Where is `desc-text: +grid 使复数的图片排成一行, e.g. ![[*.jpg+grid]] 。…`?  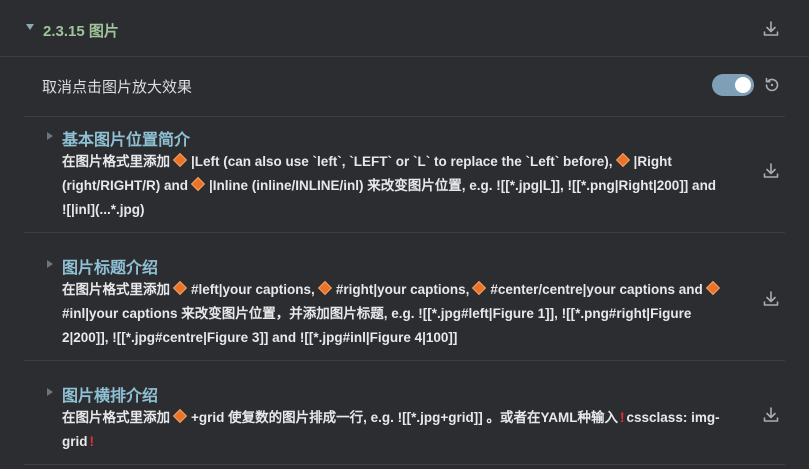
desc-text: +grid 使复数的图片排成一行, e.g. ![[*.jpg+grid]] 。… is located at coordinates (405, 417).